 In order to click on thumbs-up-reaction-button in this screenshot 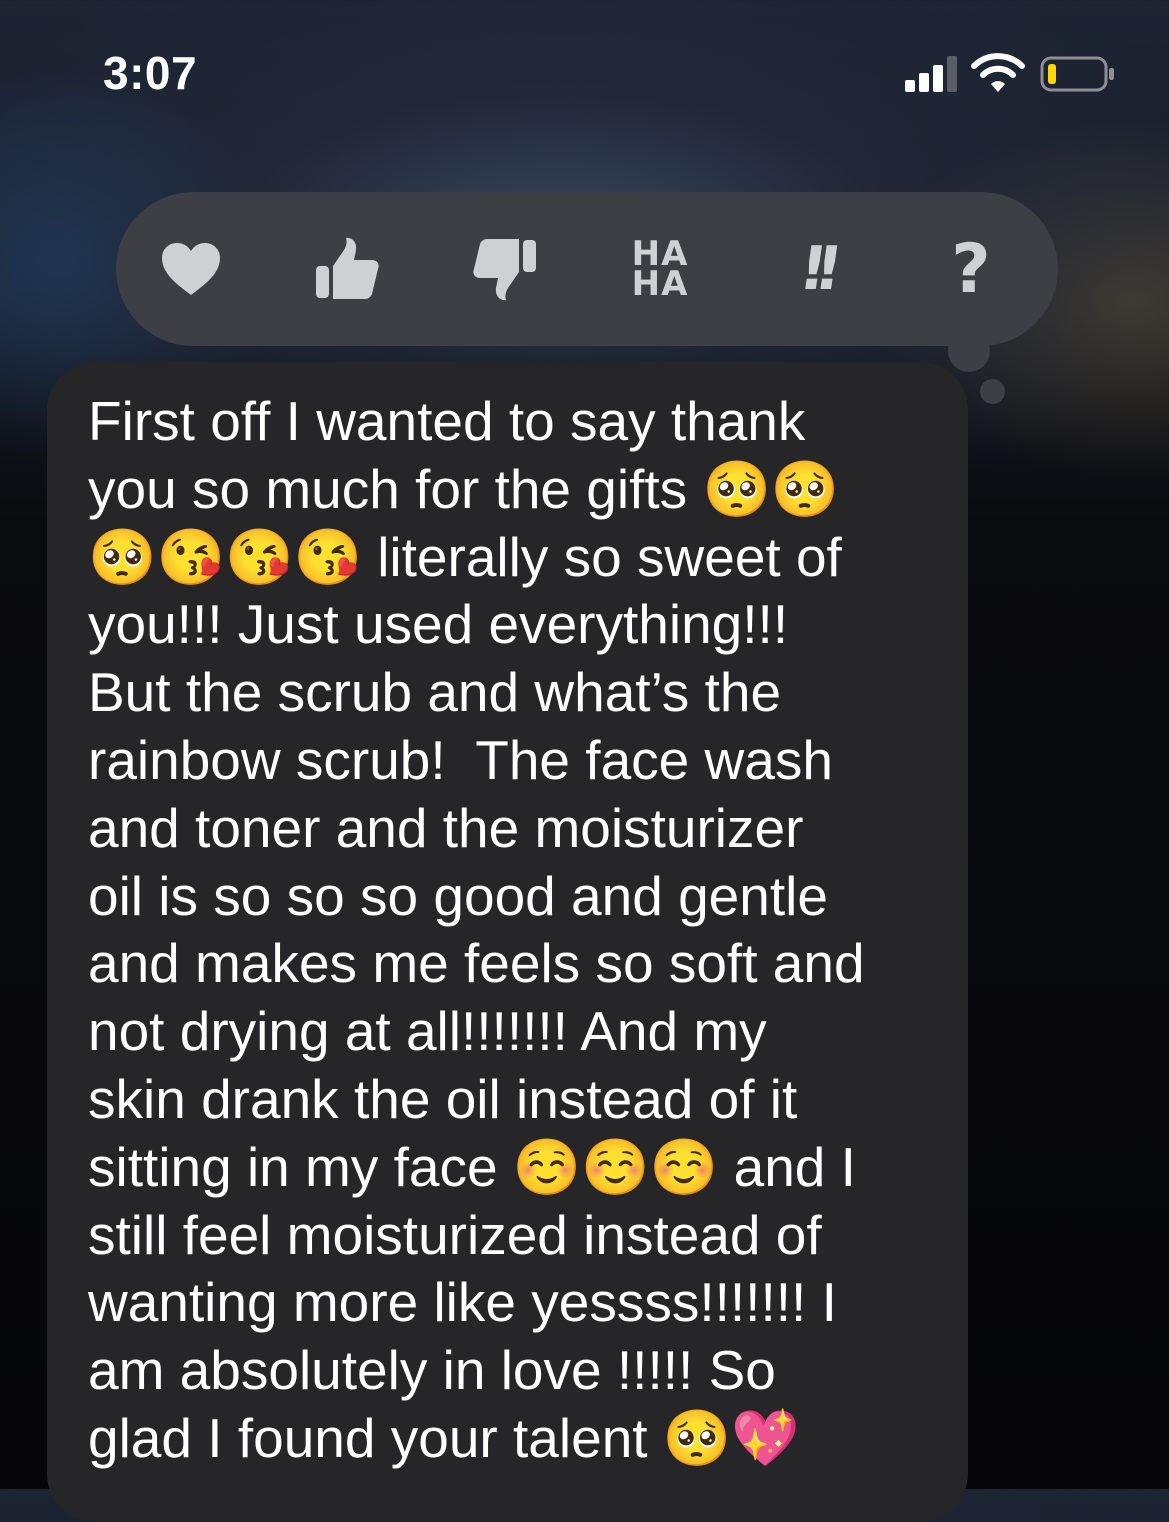, I will do `click(347, 269)`.